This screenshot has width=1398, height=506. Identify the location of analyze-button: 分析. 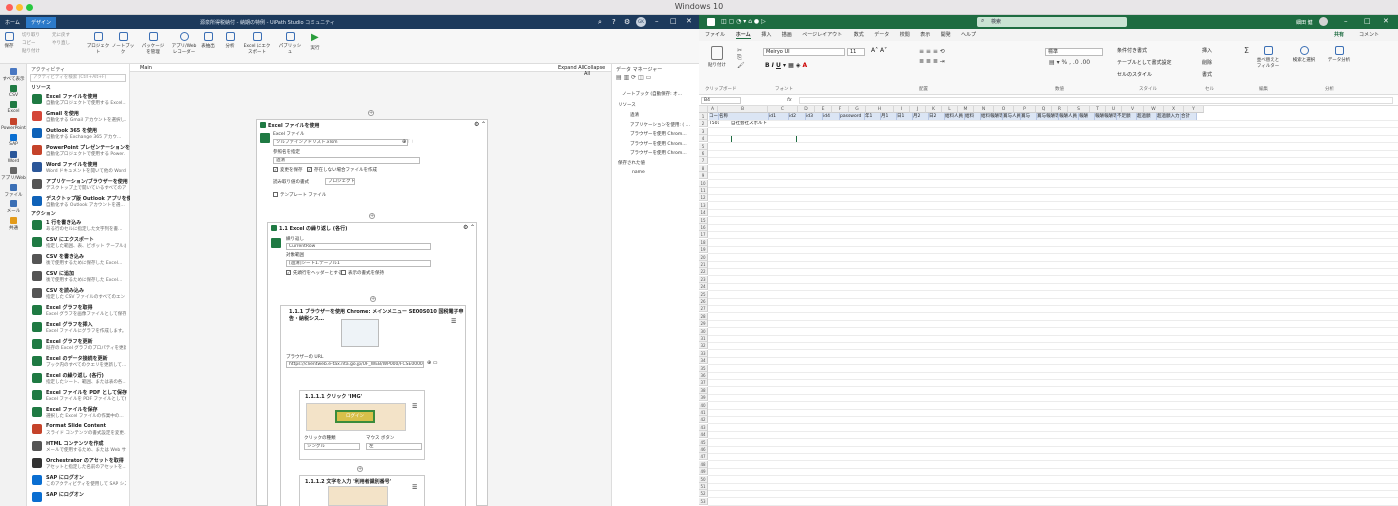
(230, 40).